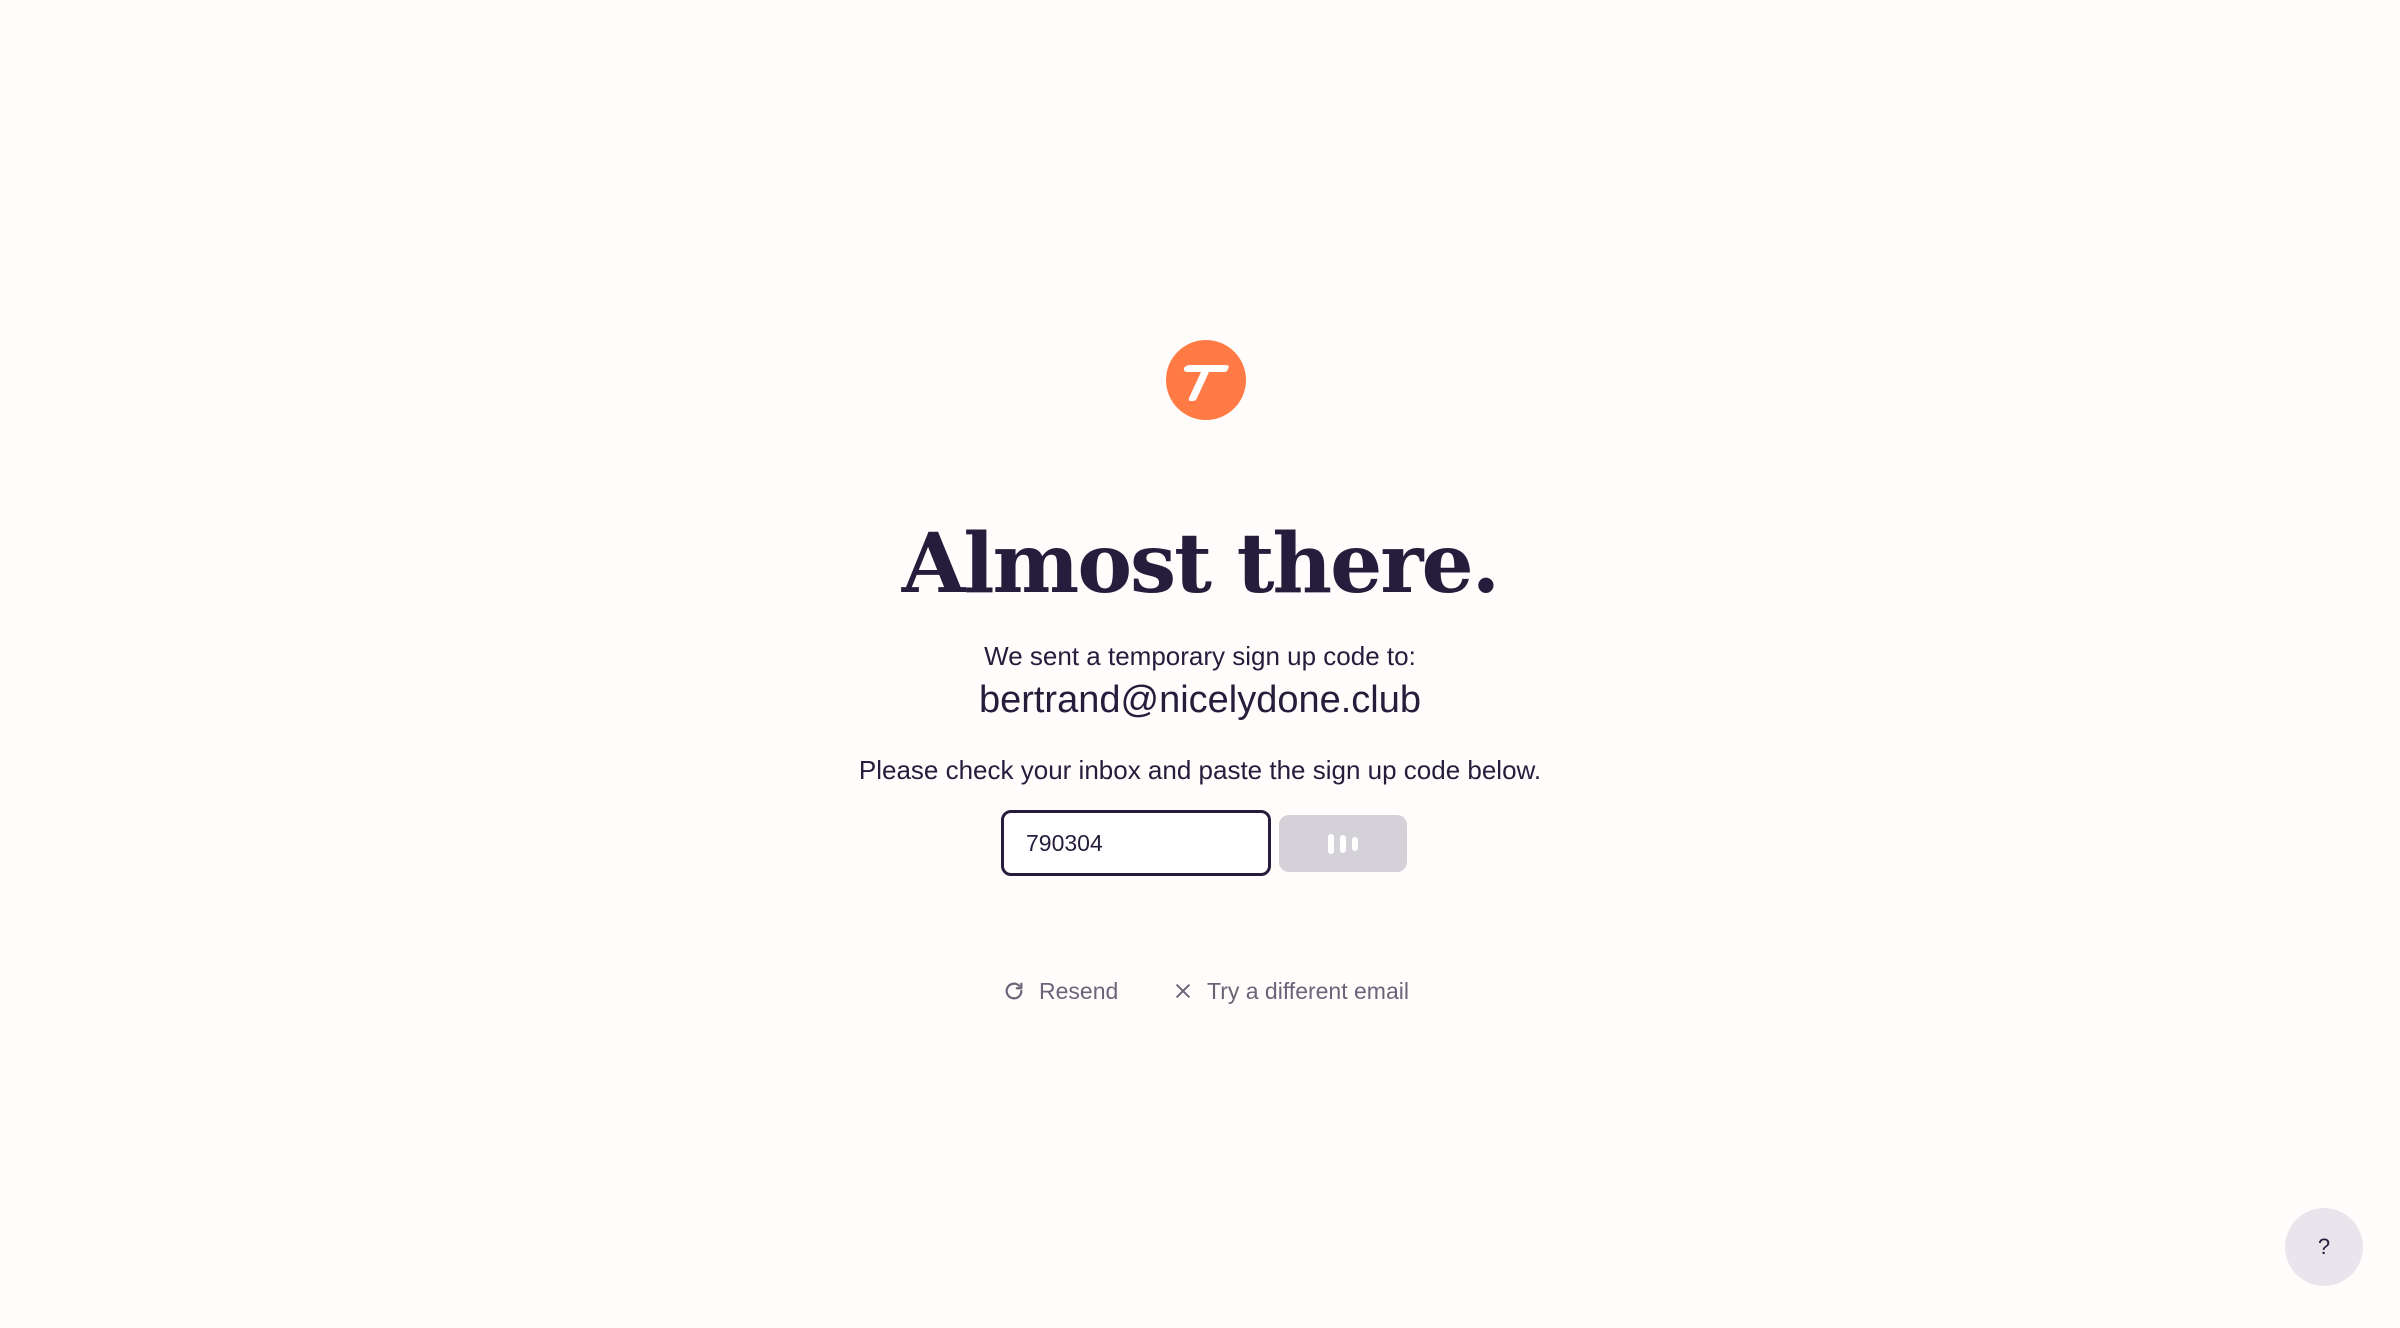 This screenshot has width=2400, height=1328. Describe the element at coordinates (1206, 380) in the screenshot. I see `logo-t-icon` at that location.